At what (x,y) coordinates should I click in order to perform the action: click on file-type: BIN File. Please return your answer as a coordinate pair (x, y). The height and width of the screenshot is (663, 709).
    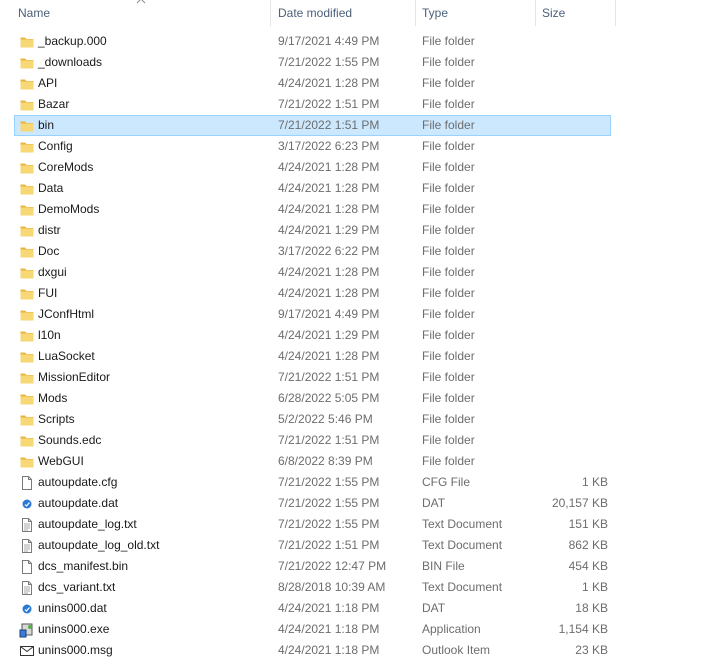
    Looking at the image, I should click on (443, 566).